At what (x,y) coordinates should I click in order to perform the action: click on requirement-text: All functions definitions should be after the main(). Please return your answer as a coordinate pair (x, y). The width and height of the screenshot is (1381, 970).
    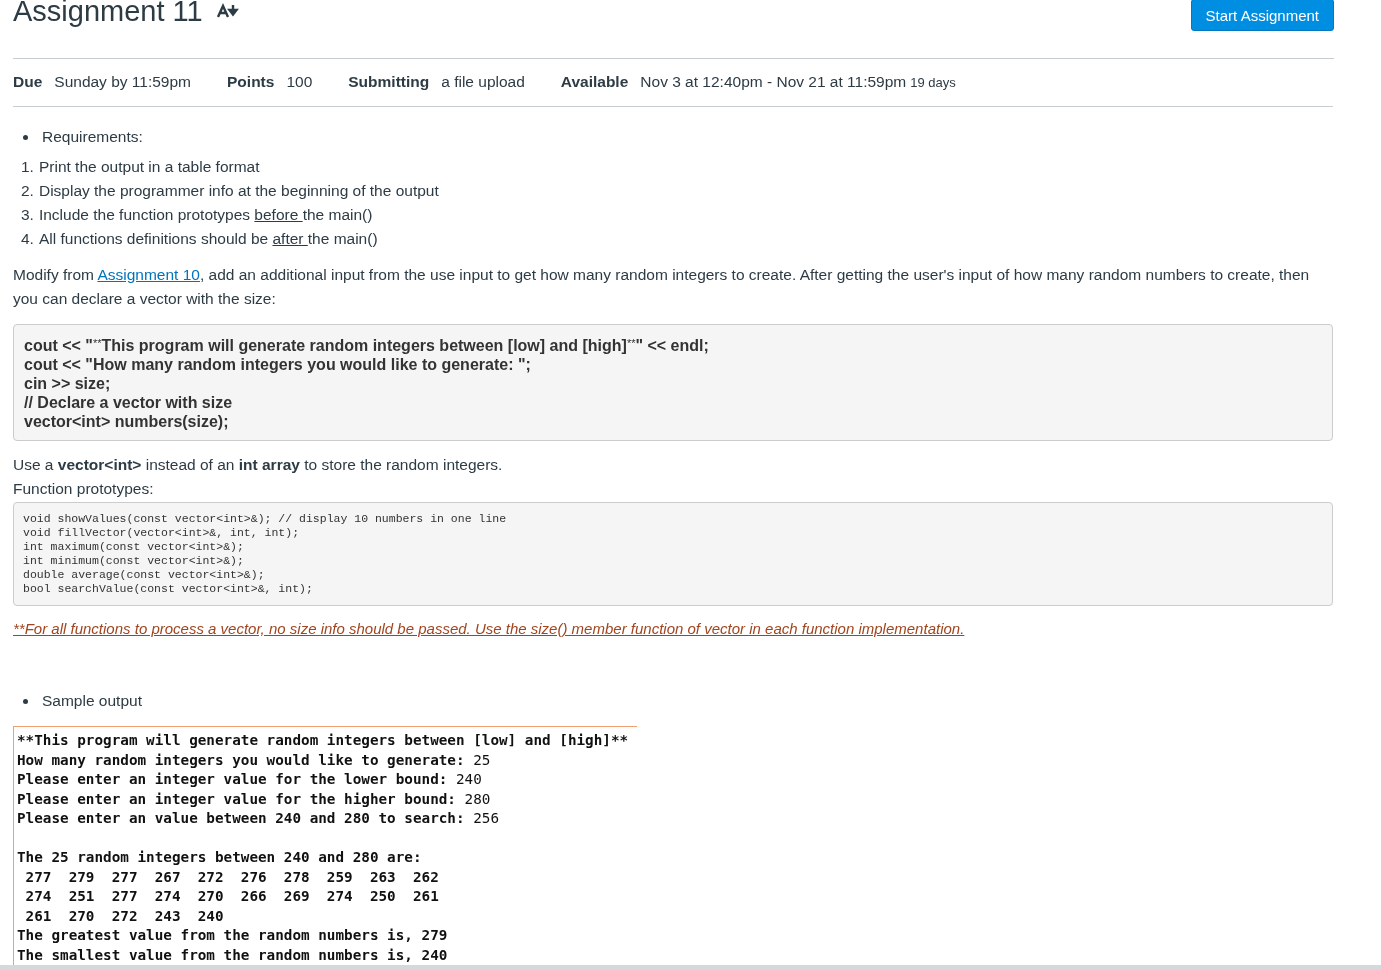
    Looking at the image, I should click on (208, 239).